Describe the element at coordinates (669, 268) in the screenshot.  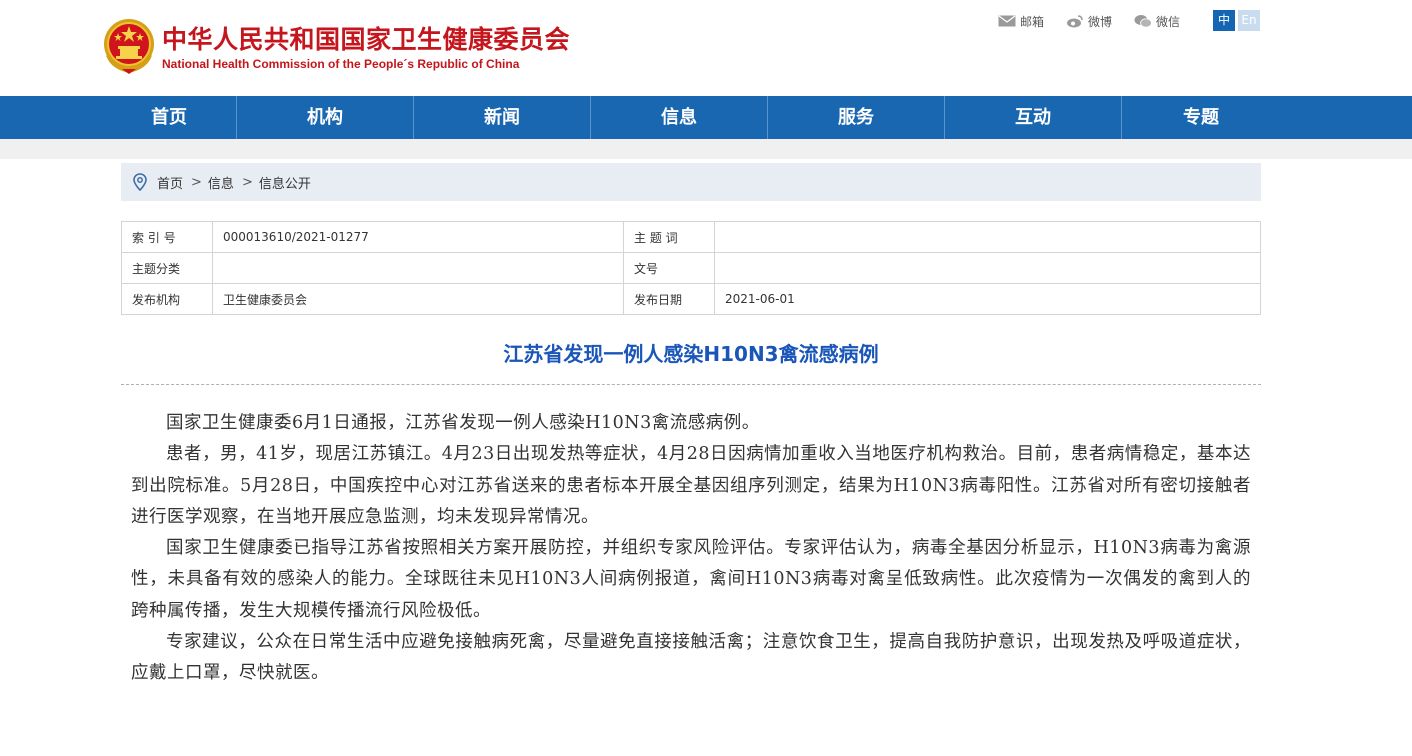
I see `document-number-label: 文号` at that location.